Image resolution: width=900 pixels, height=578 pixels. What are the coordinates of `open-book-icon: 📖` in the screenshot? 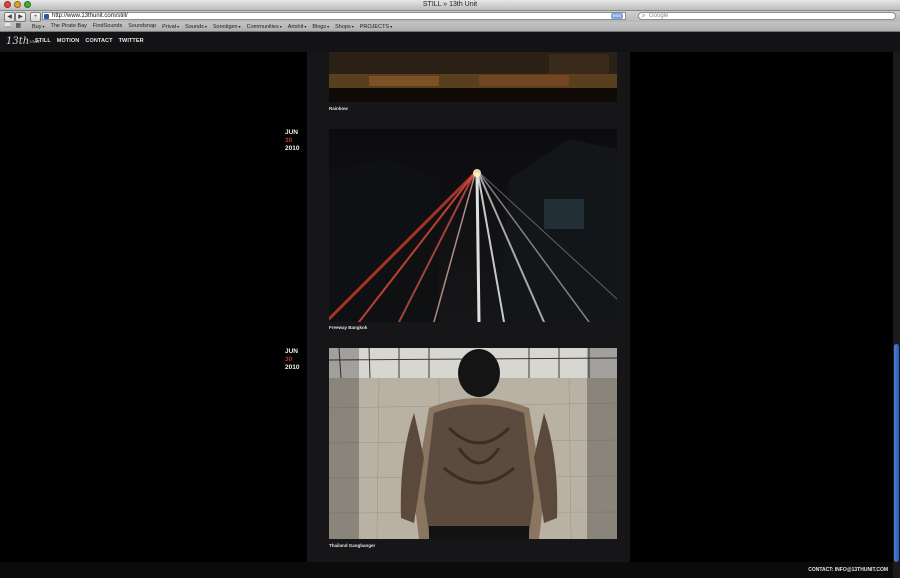 It's located at (7, 26).